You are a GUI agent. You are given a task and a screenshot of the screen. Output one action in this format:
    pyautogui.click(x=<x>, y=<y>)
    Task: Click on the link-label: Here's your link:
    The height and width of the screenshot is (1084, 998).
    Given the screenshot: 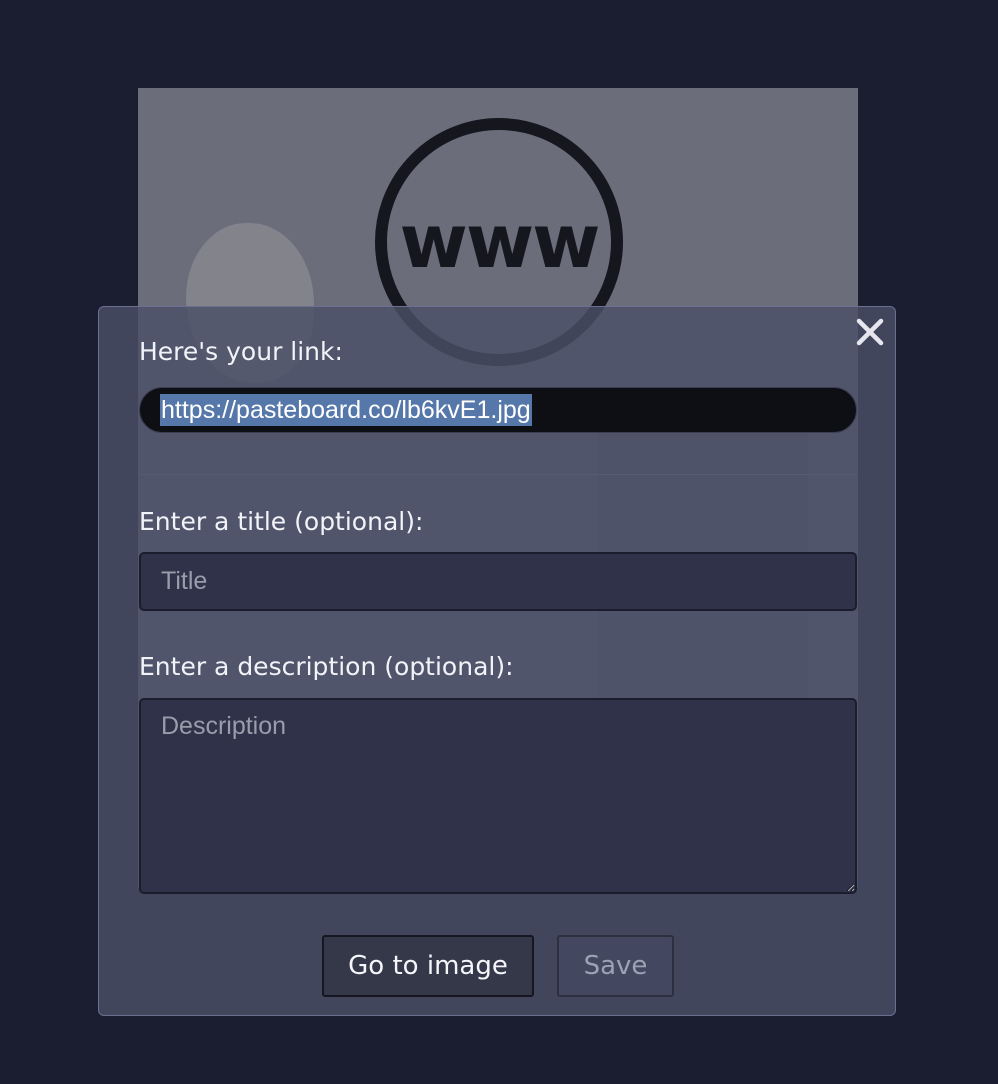 What is the action you would take?
    pyautogui.click(x=241, y=351)
    